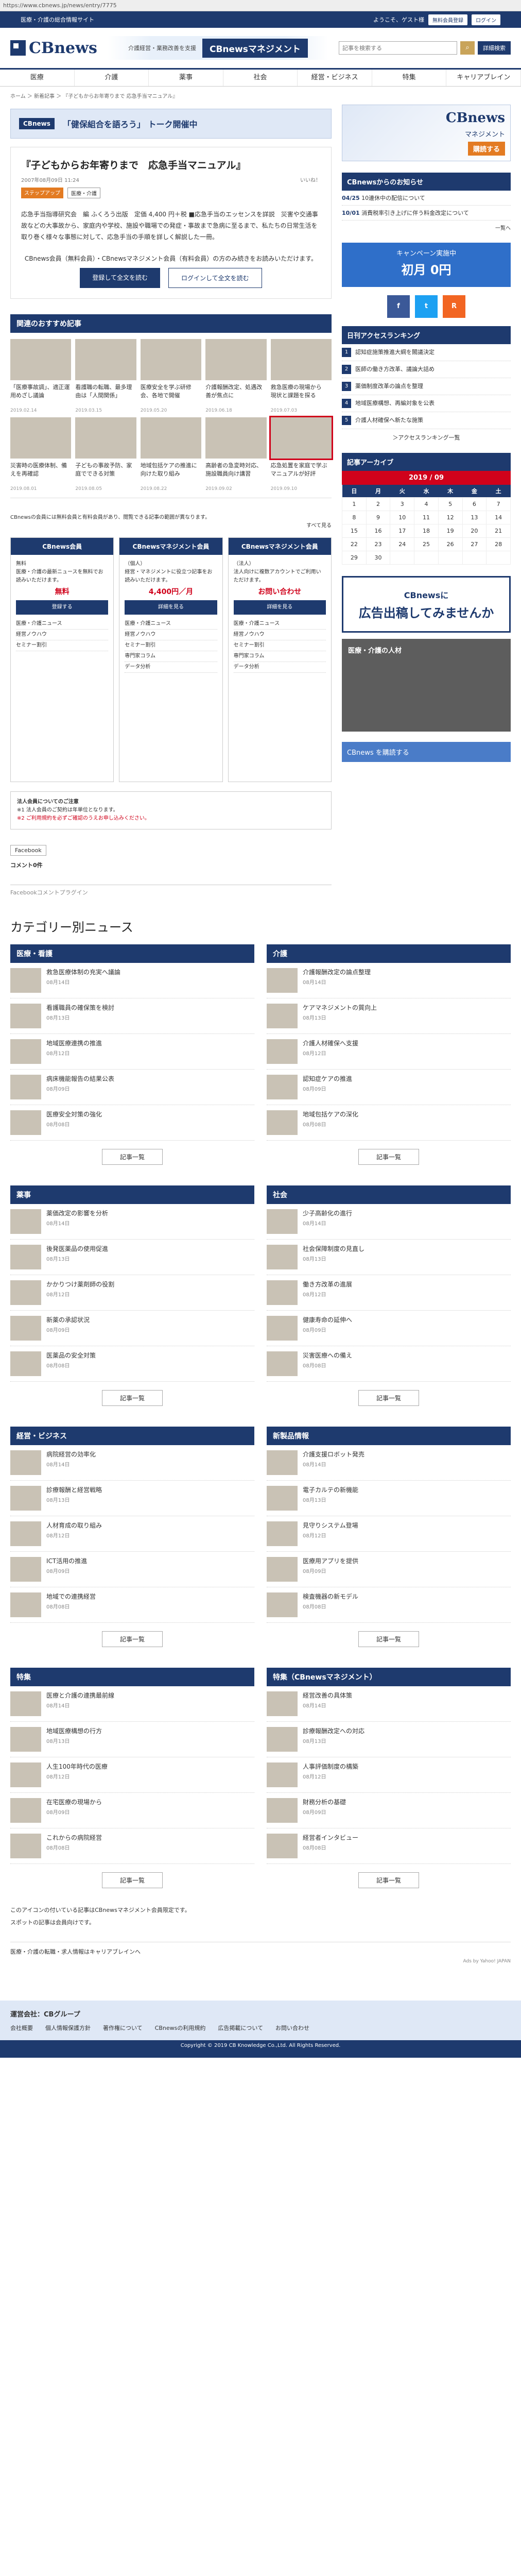  I want to click on reco-item: 医療安全を学ぶ研修会、各地で開催 2019.05.20, so click(171, 376).